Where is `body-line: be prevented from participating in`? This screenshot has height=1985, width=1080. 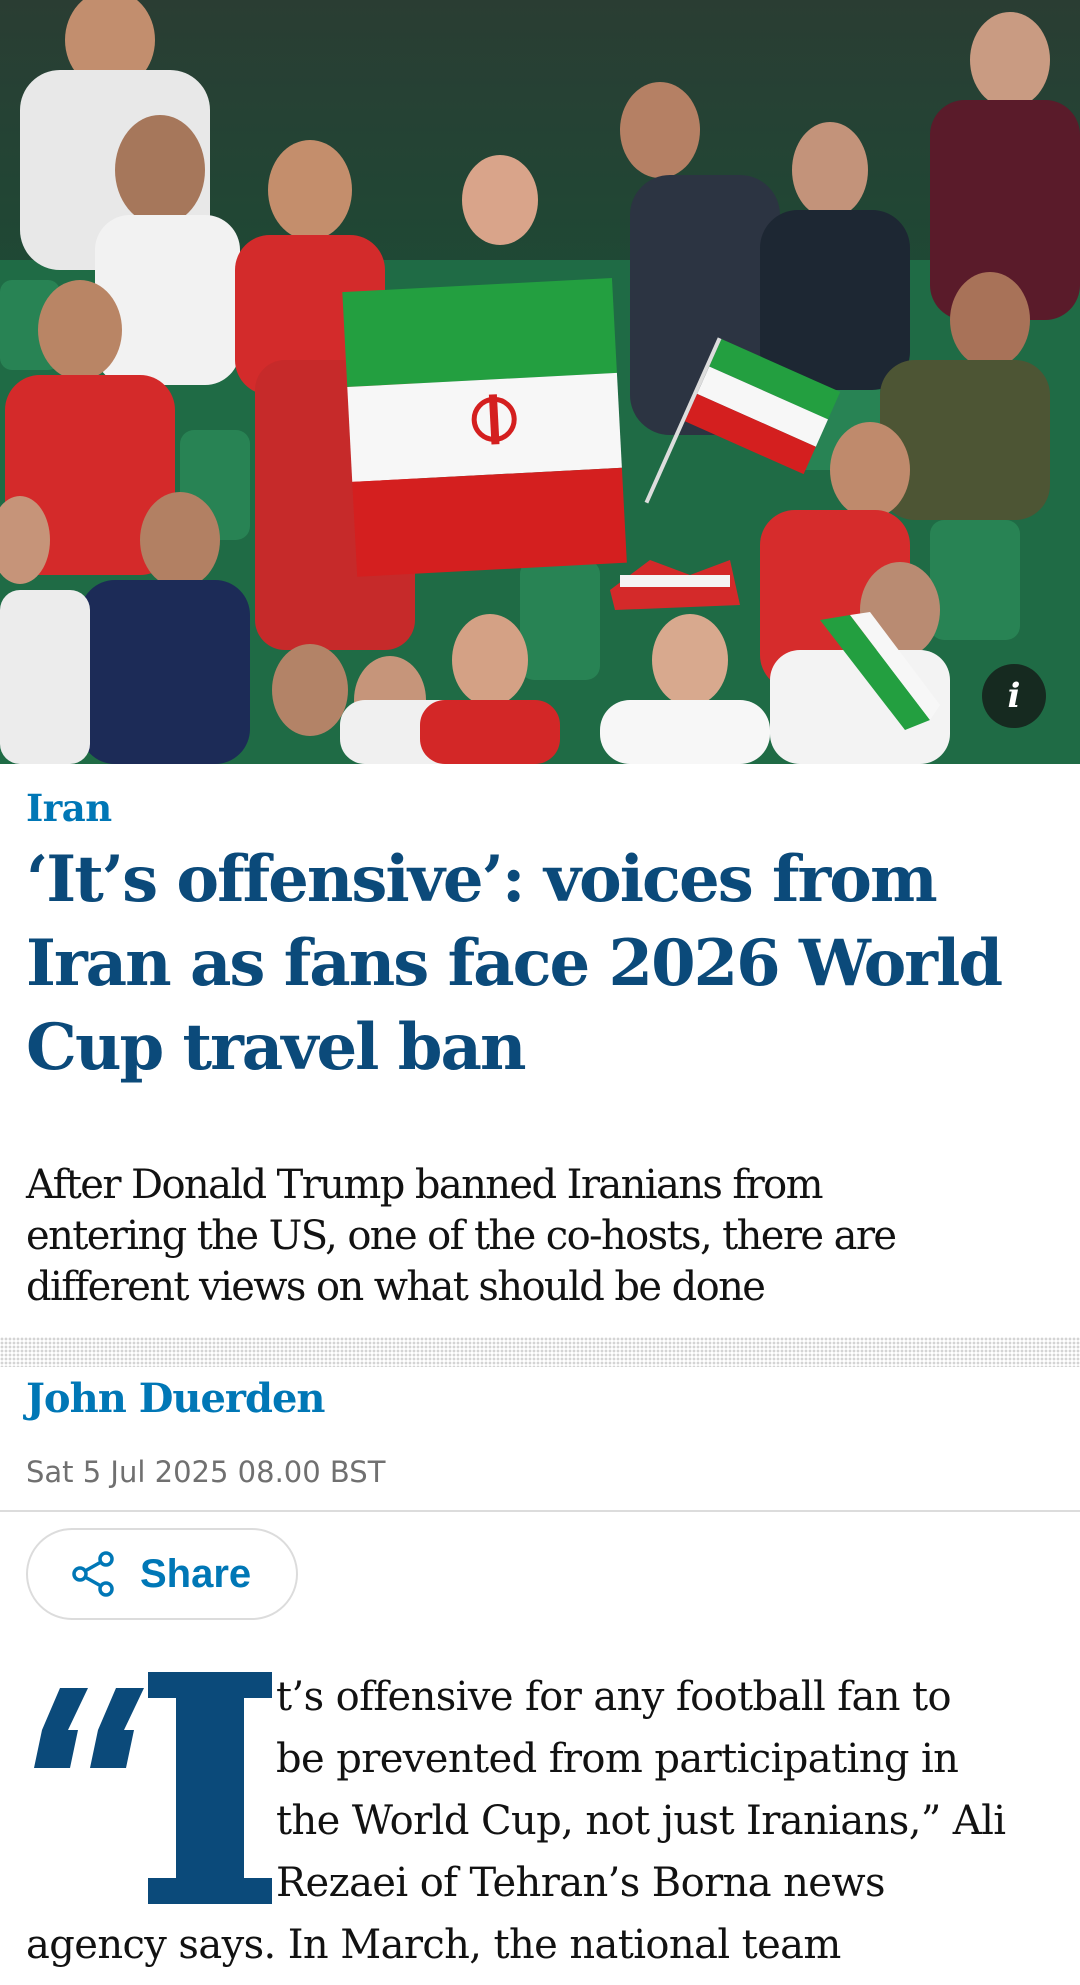
body-line: be prevented from participating in is located at coordinates (617, 1759).